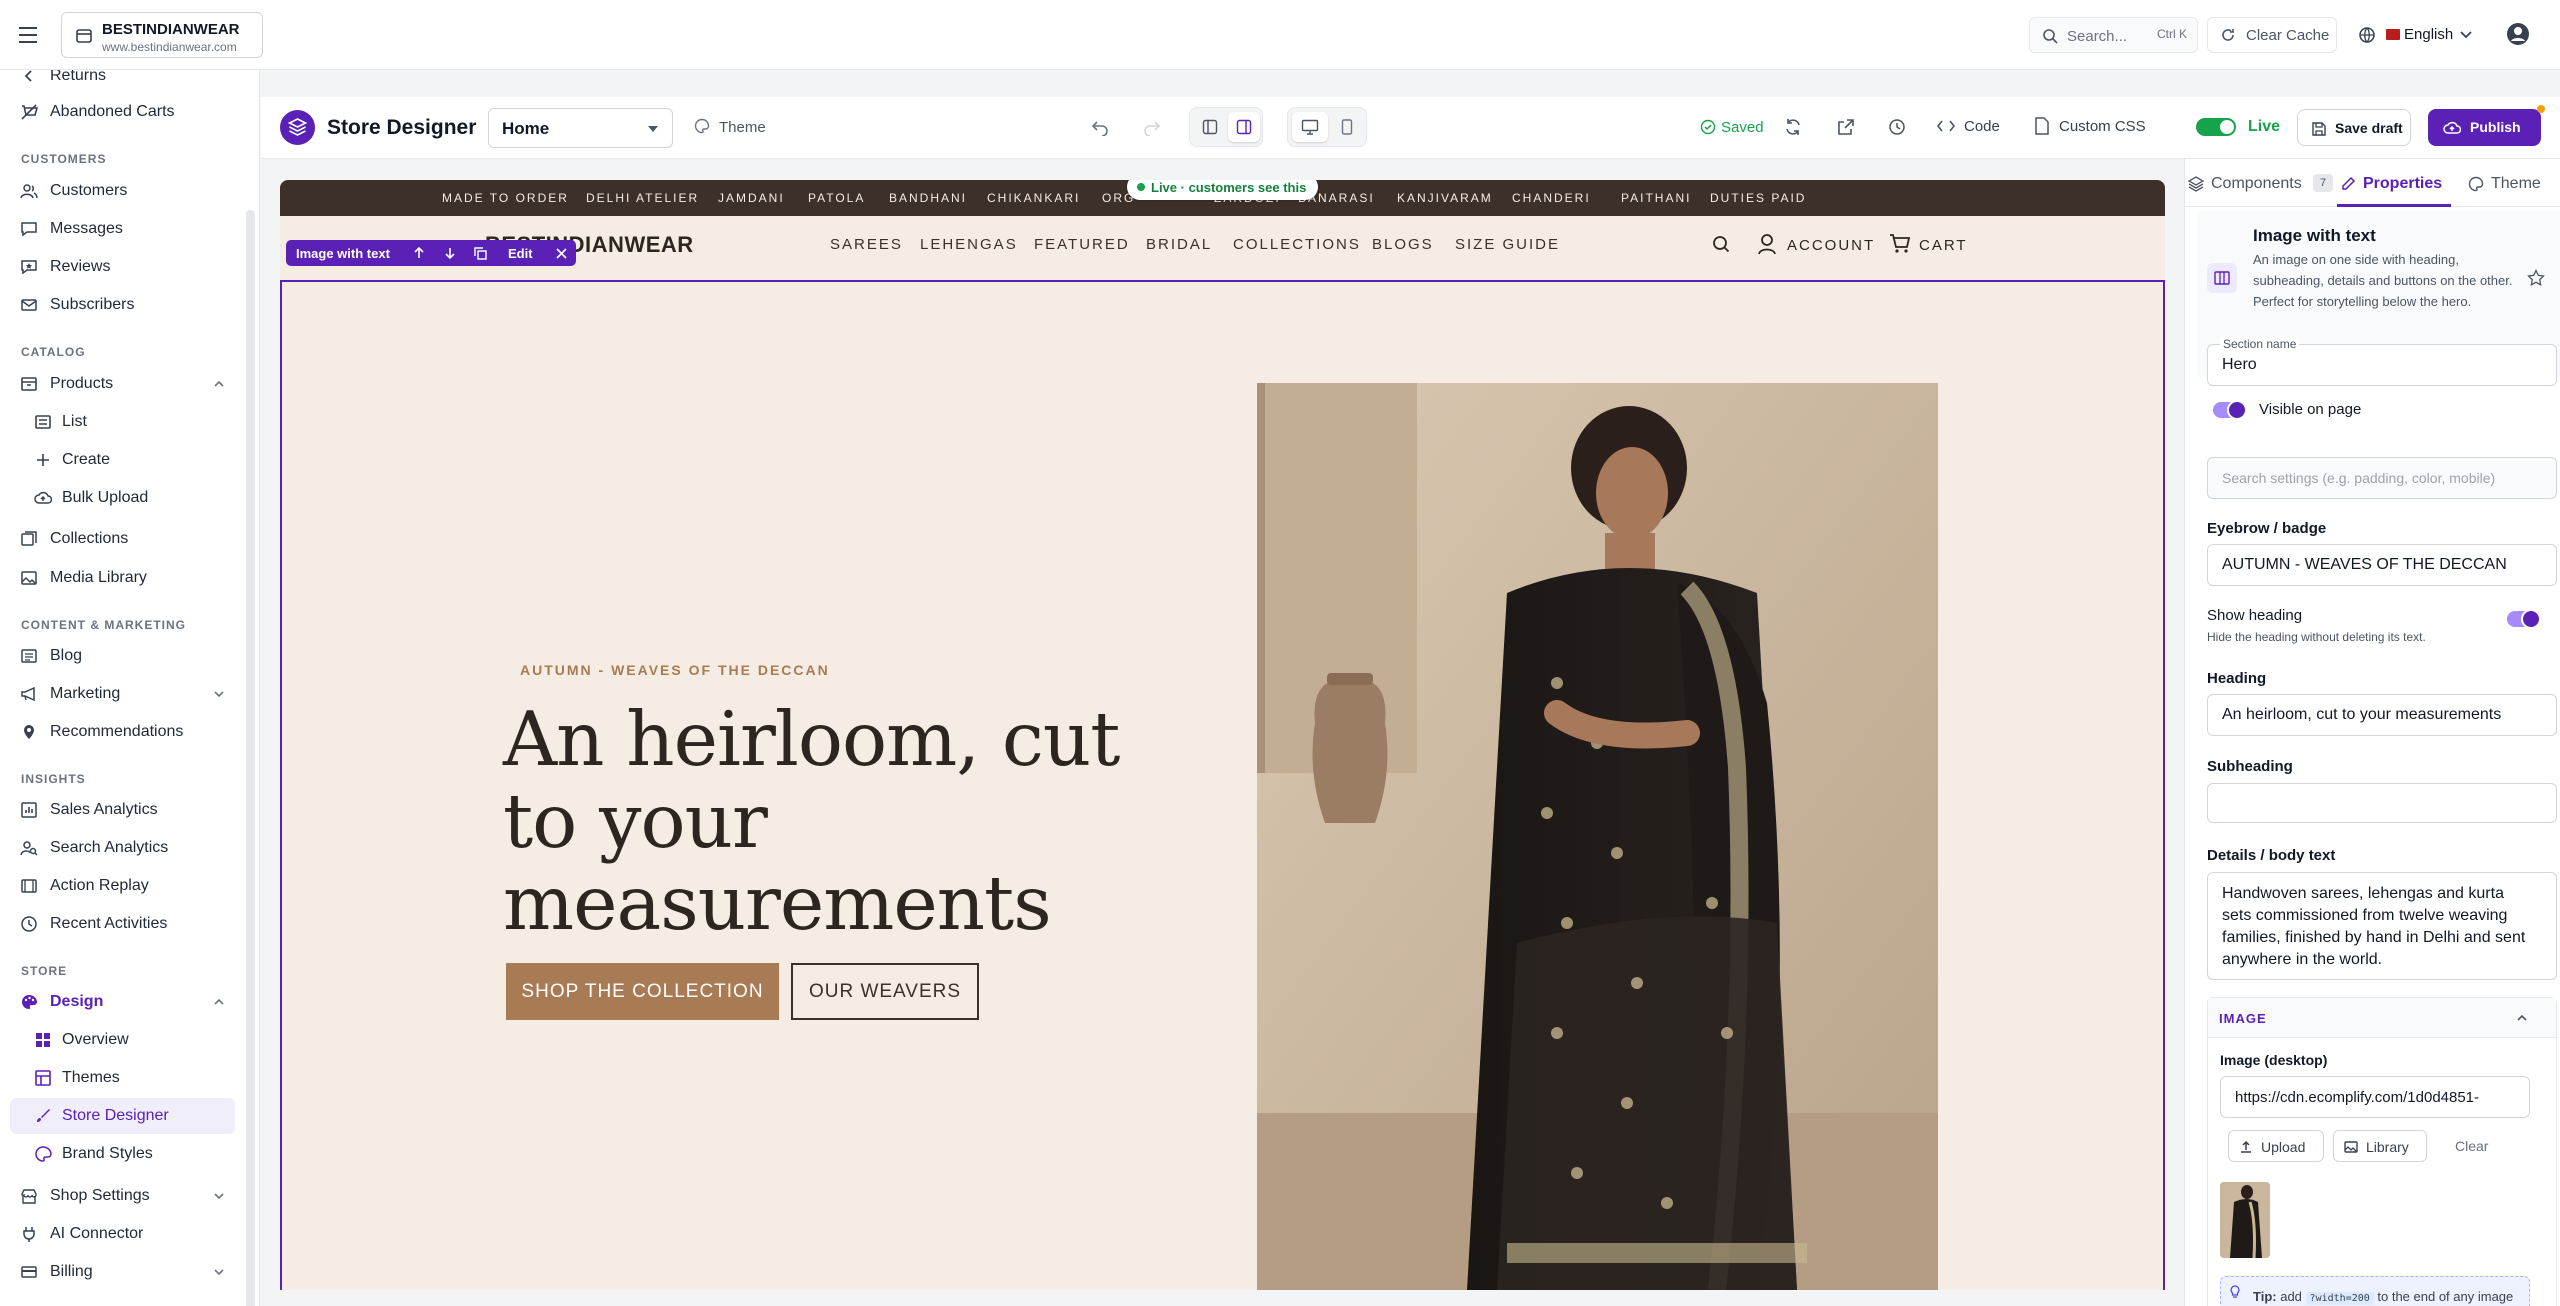 This screenshot has height=1306, width=2560. Describe the element at coordinates (2113, 35) in the screenshot. I see `global-search: Search... Ctrl K` at that location.